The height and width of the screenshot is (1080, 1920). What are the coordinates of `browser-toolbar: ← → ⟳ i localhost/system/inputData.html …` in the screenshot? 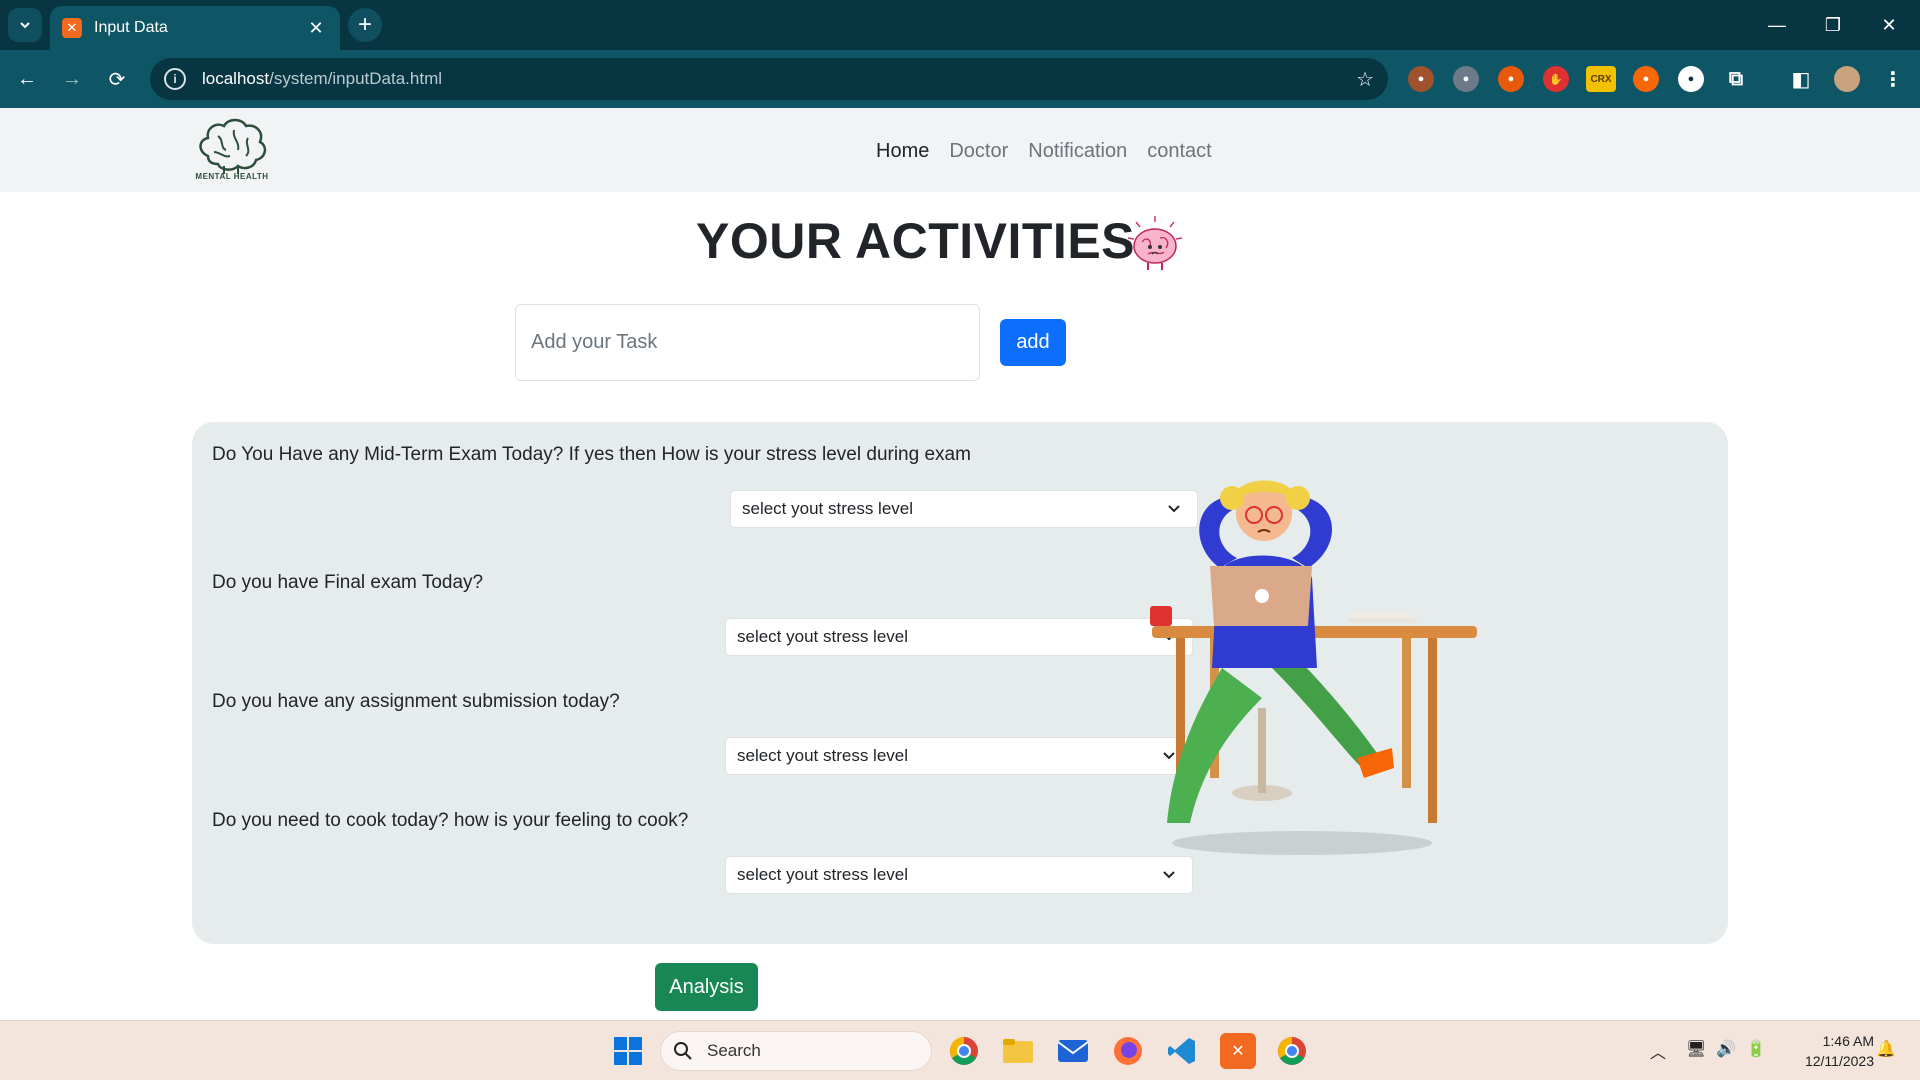 It's located at (960, 79).